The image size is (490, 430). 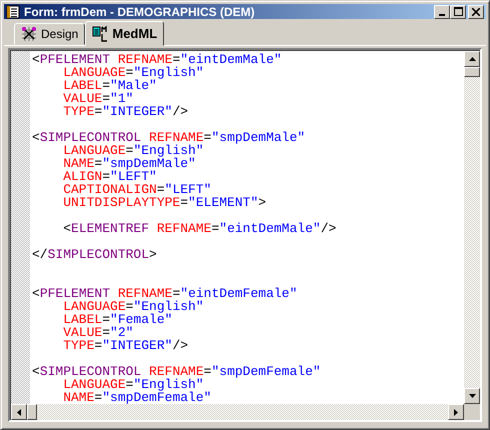 I want to click on right-arrow-icon, so click(x=456, y=412).